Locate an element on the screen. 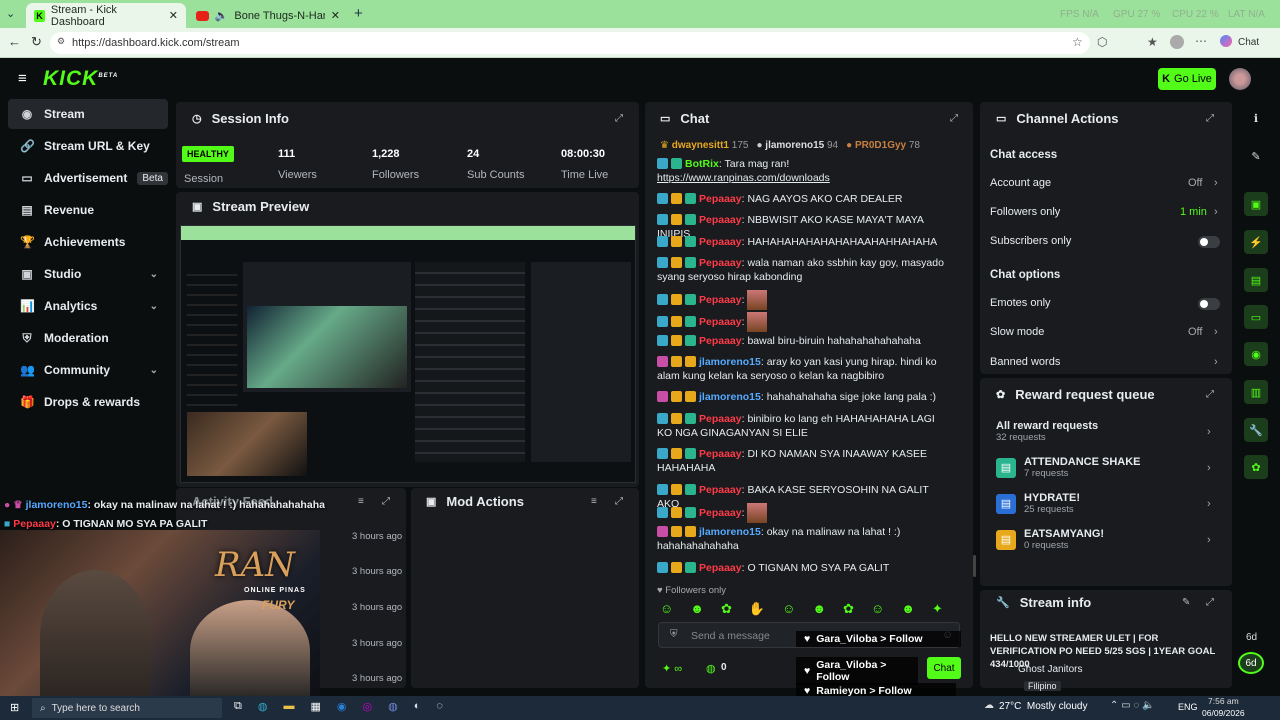  sidebar-item-revenue: ▤ Revenue is located at coordinates (88, 210).